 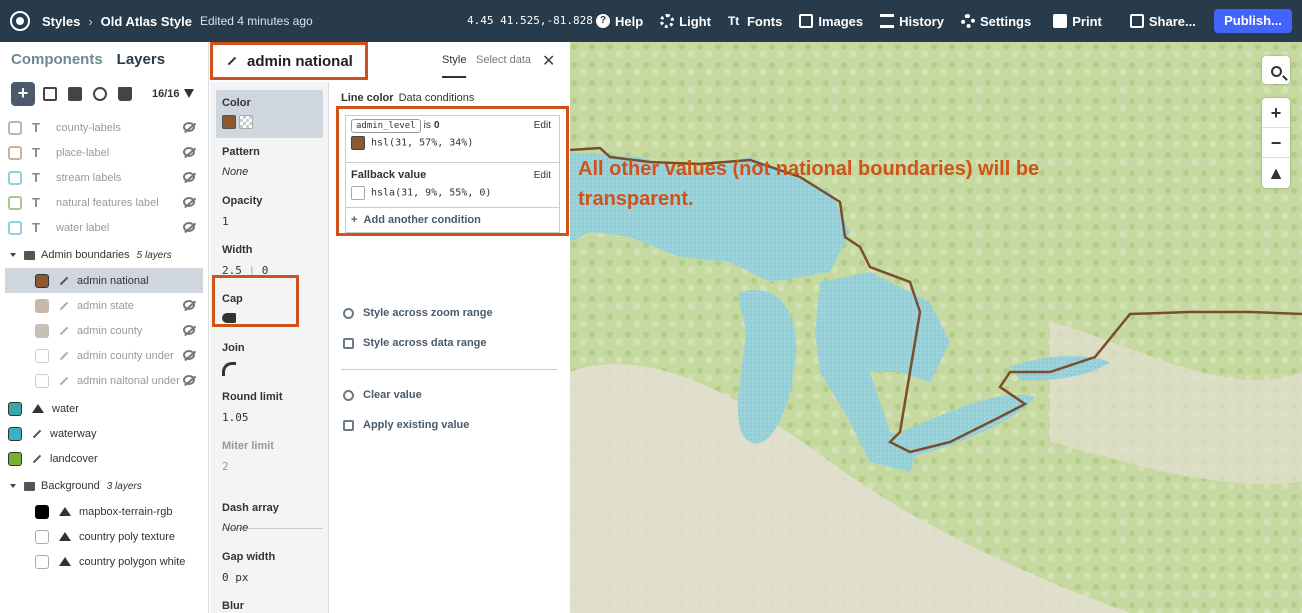 What do you see at coordinates (23, 94) in the screenshot?
I see `add-layer-button: +` at bounding box center [23, 94].